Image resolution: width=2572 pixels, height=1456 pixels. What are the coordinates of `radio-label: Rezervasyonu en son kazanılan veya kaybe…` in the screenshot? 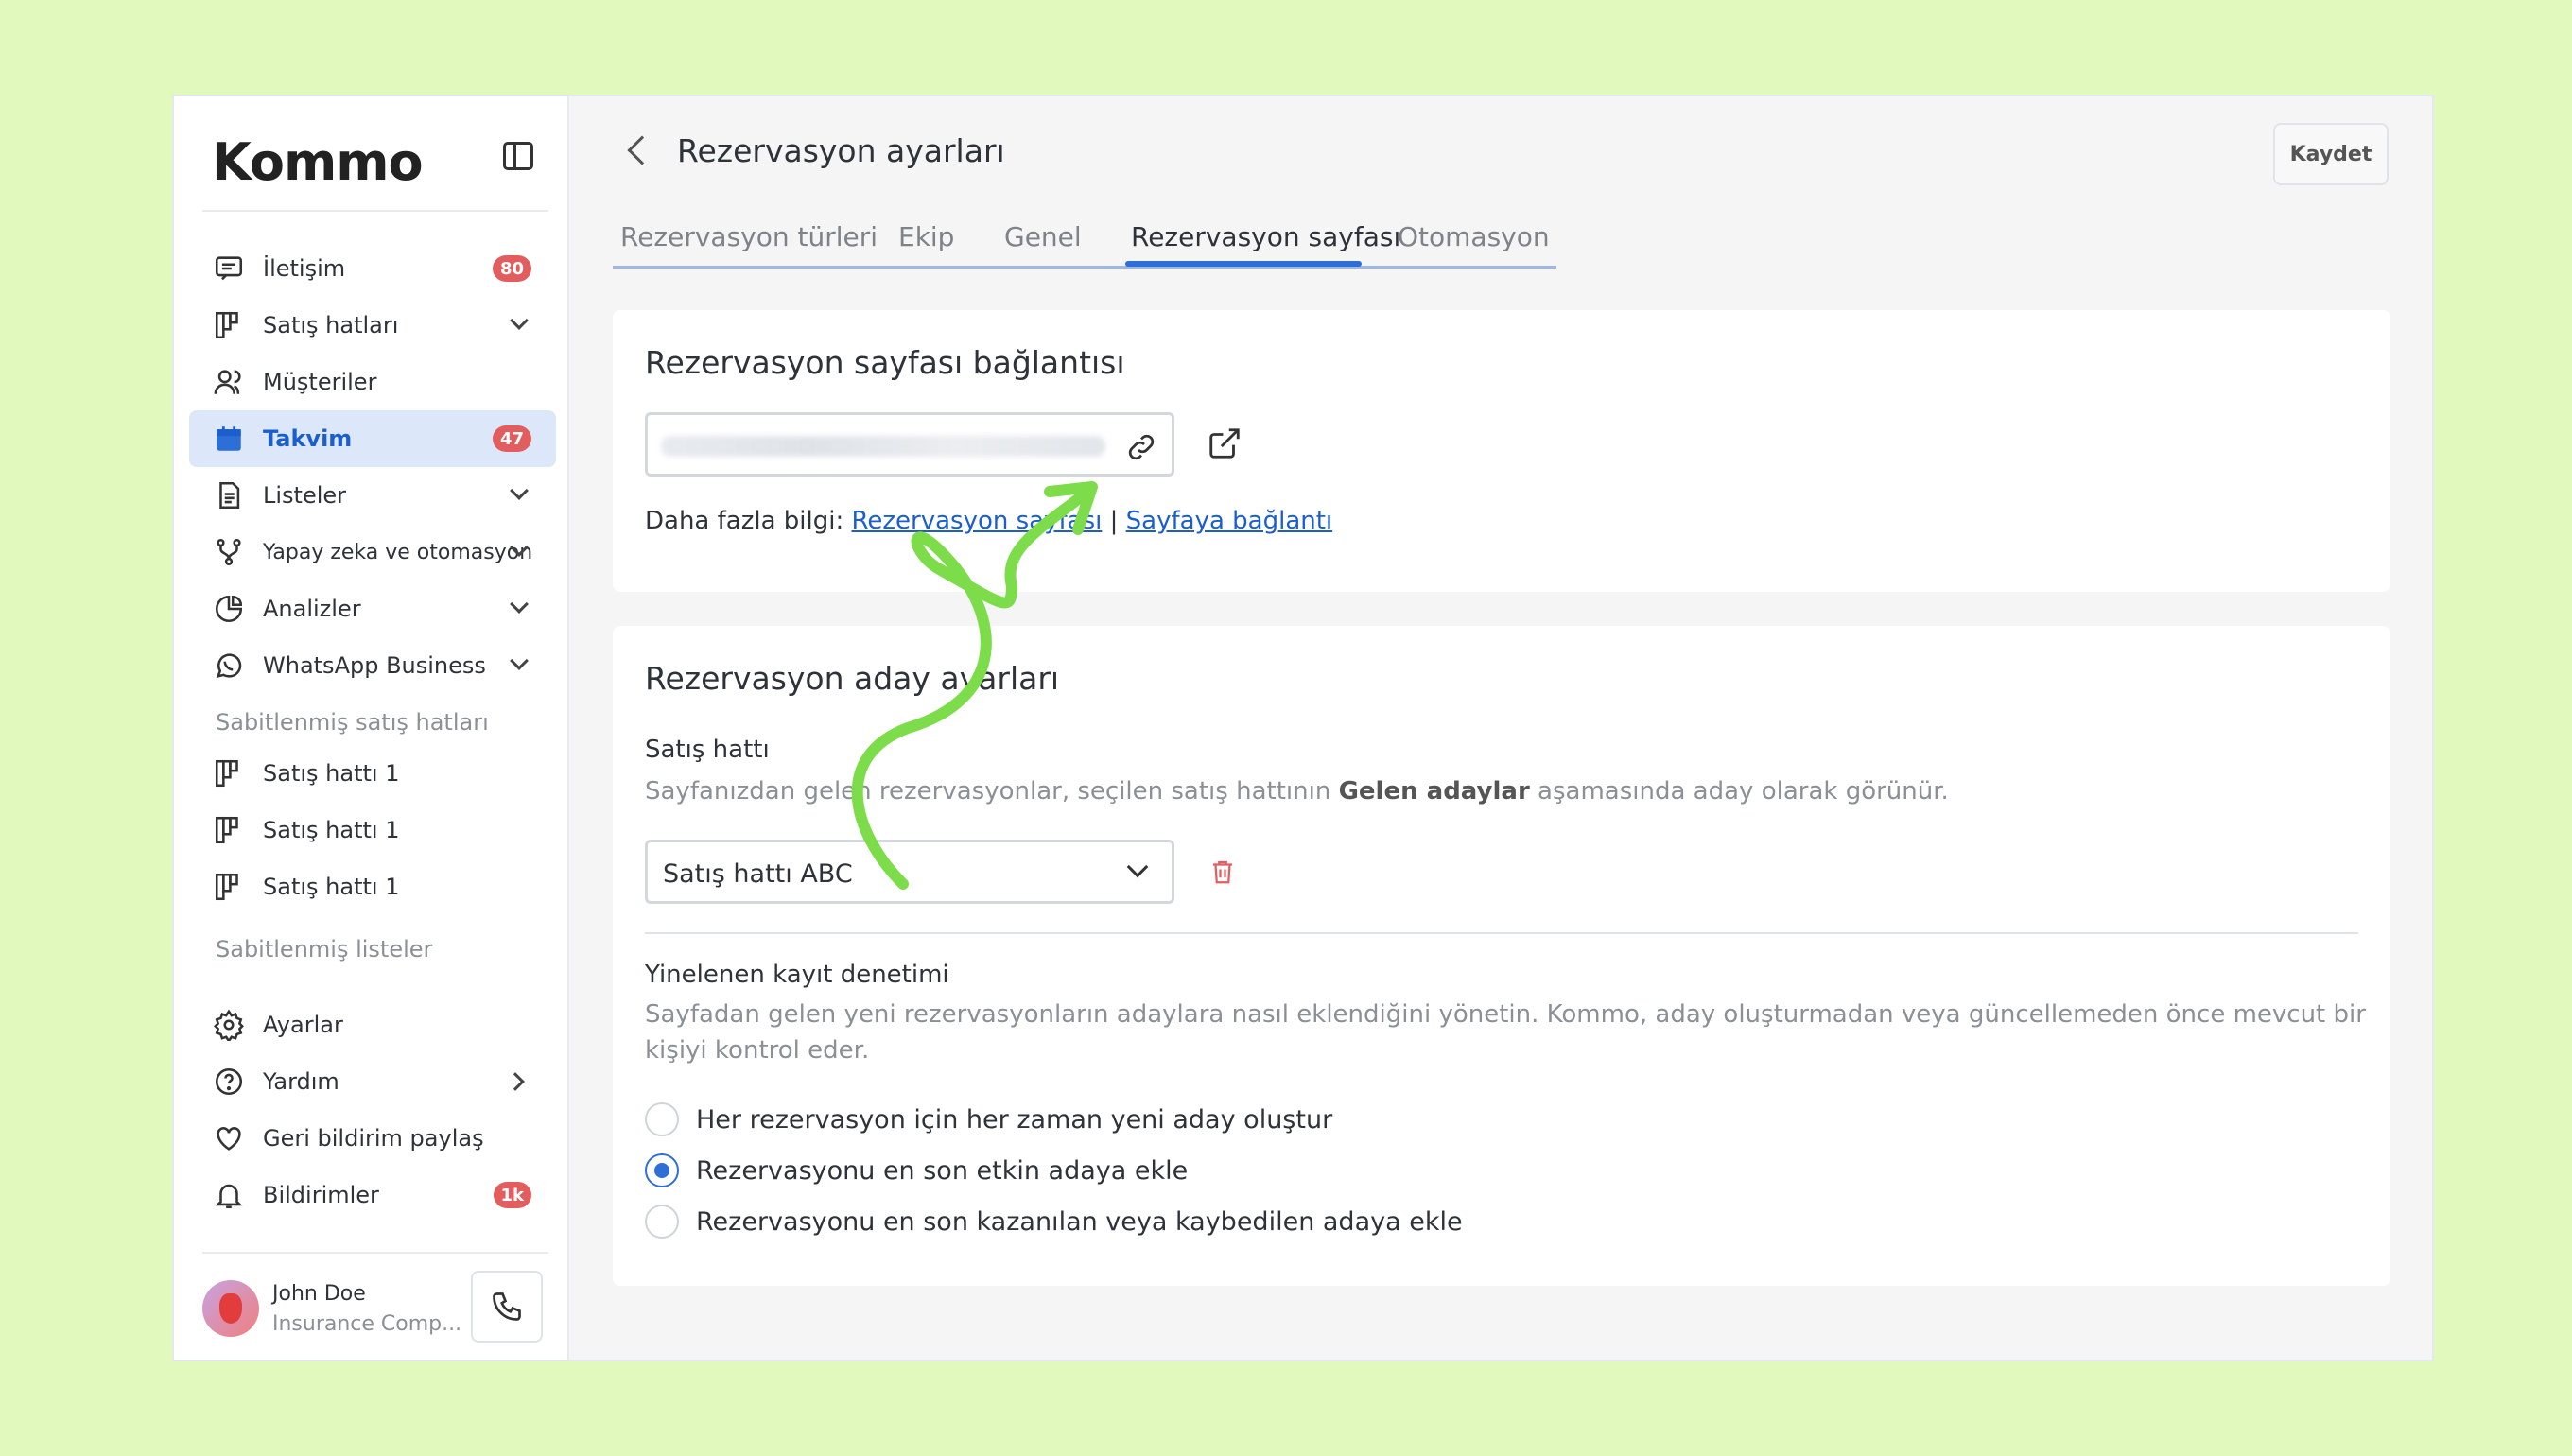 It's located at (1079, 1221).